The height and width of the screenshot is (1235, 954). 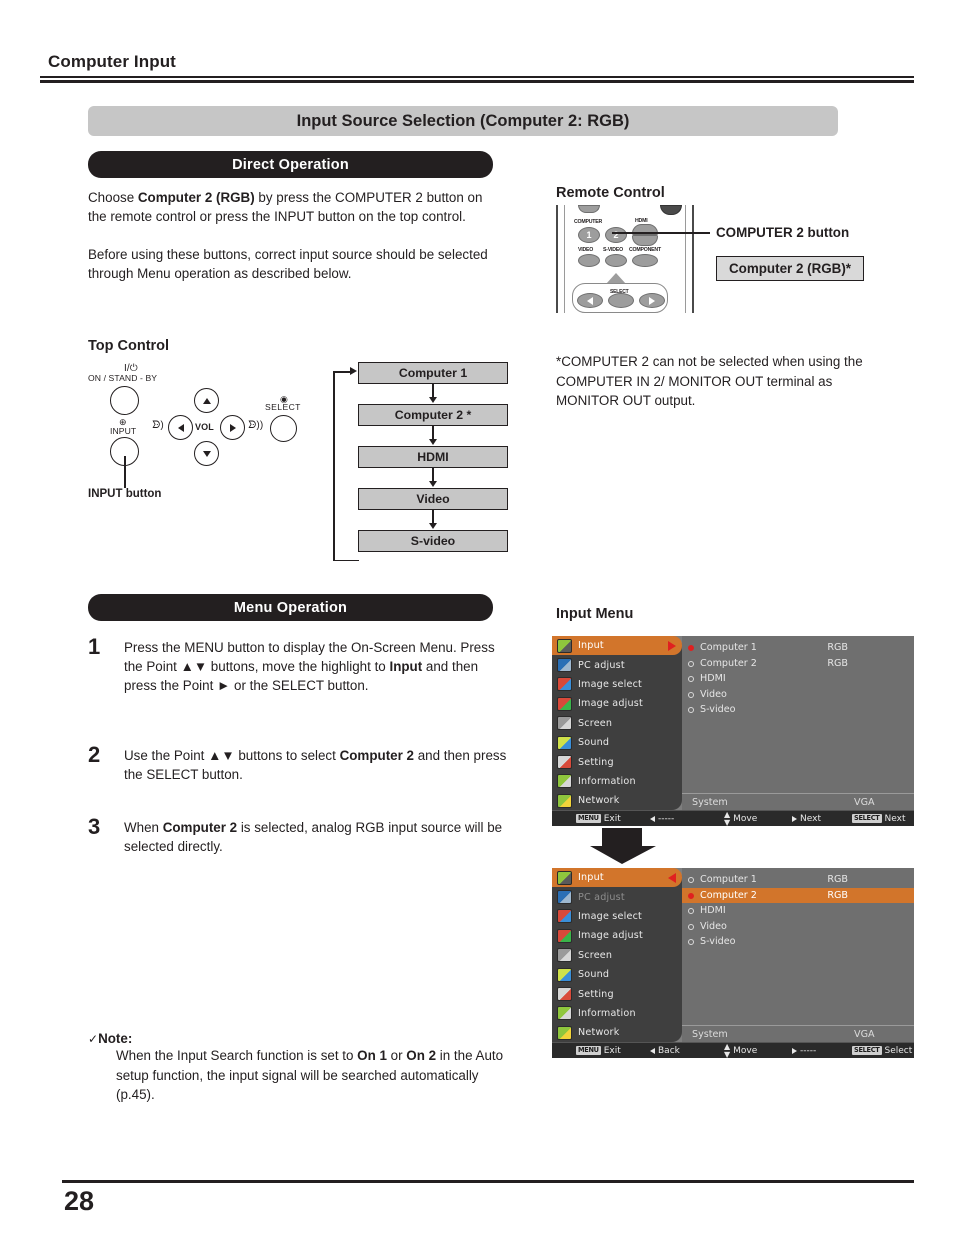 What do you see at coordinates (598, 1051) in the screenshot?
I see `osd-2-exit: MENU Exit` at bounding box center [598, 1051].